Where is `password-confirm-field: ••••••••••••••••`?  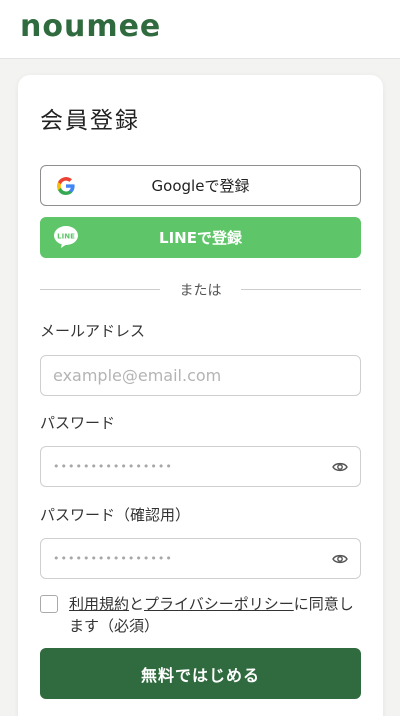
password-confirm-field: •••••••••••••••• is located at coordinates (200, 558).